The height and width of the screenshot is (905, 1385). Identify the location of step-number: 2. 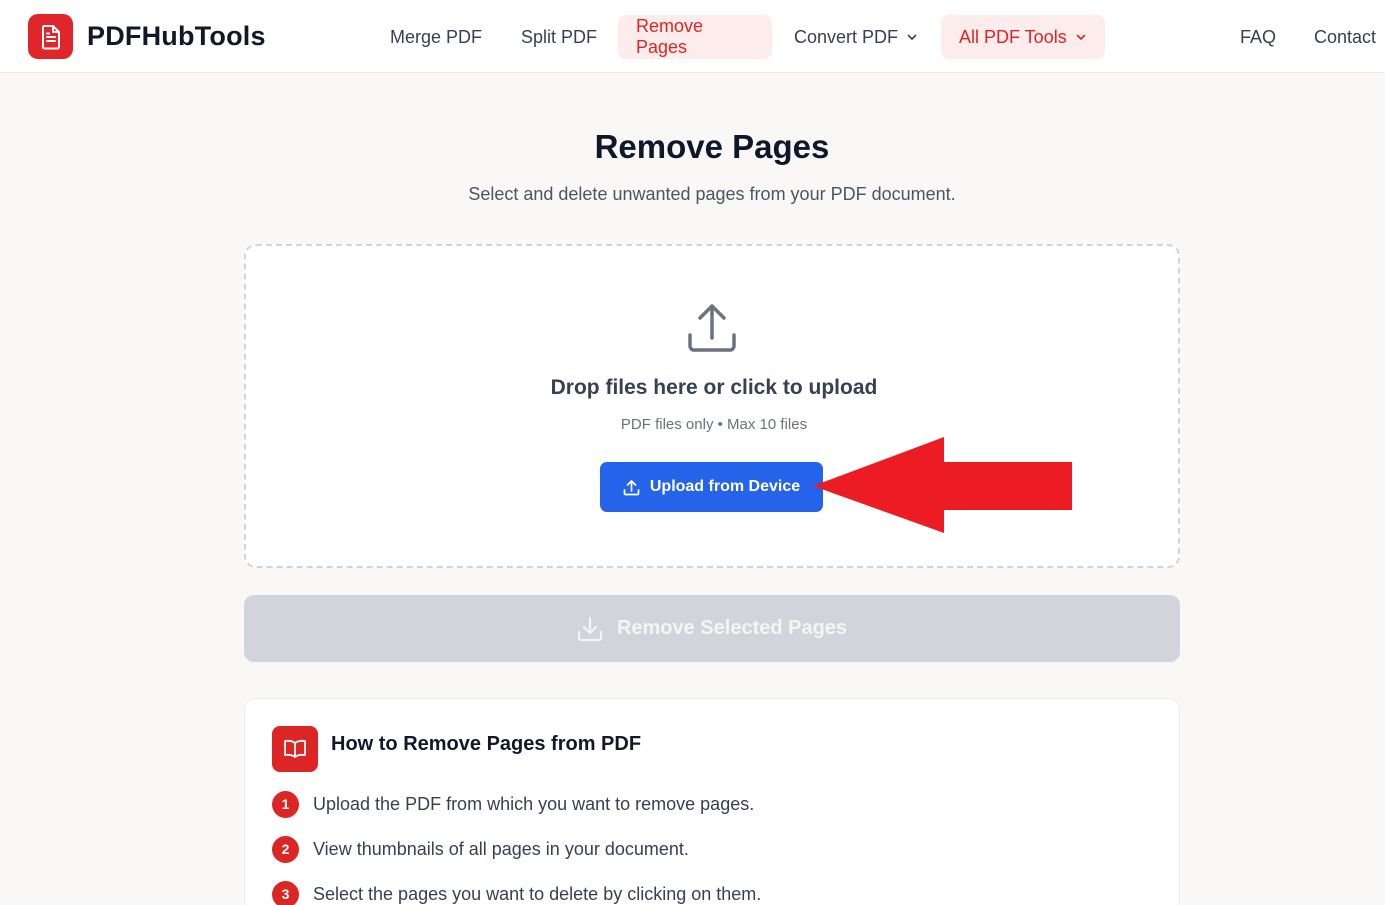
(285, 849).